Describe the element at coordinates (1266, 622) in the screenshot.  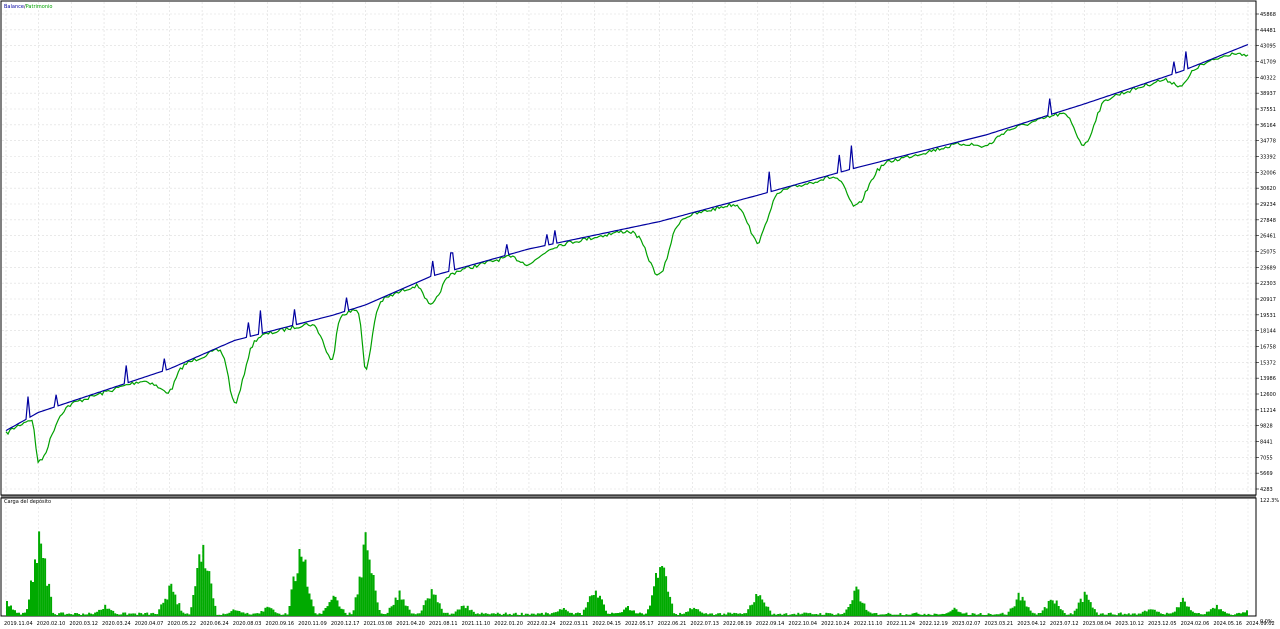
I see `load-y-bottom-label: 0.0%` at that location.